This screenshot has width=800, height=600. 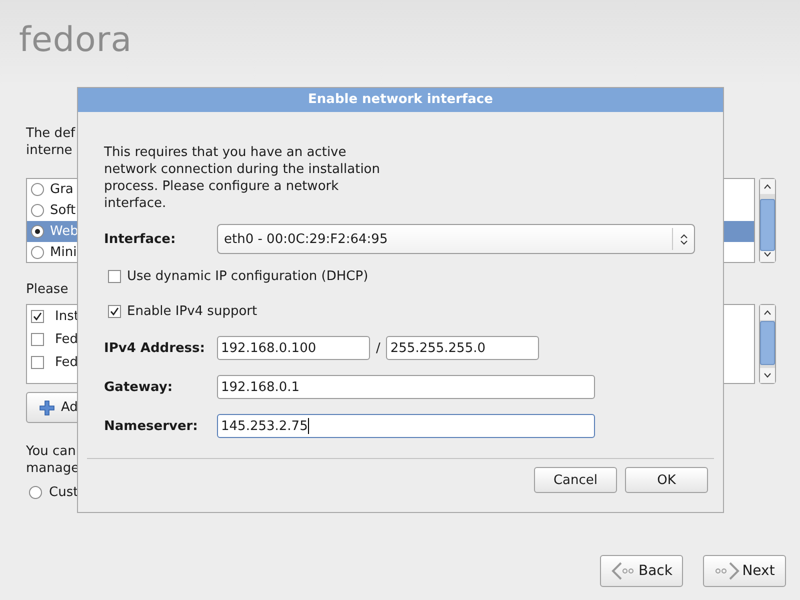 I want to click on radio-label: Cust, so click(x=63, y=492).